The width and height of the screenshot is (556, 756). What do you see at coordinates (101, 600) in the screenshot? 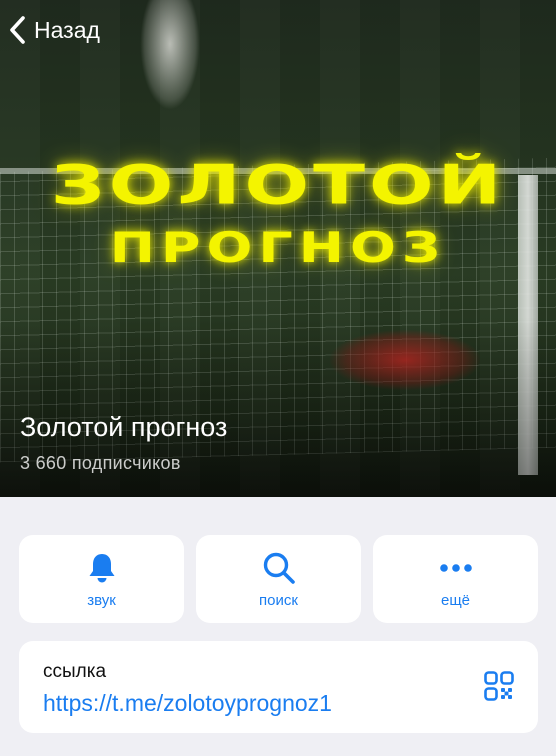
I see `sound-label: звук` at bounding box center [101, 600].